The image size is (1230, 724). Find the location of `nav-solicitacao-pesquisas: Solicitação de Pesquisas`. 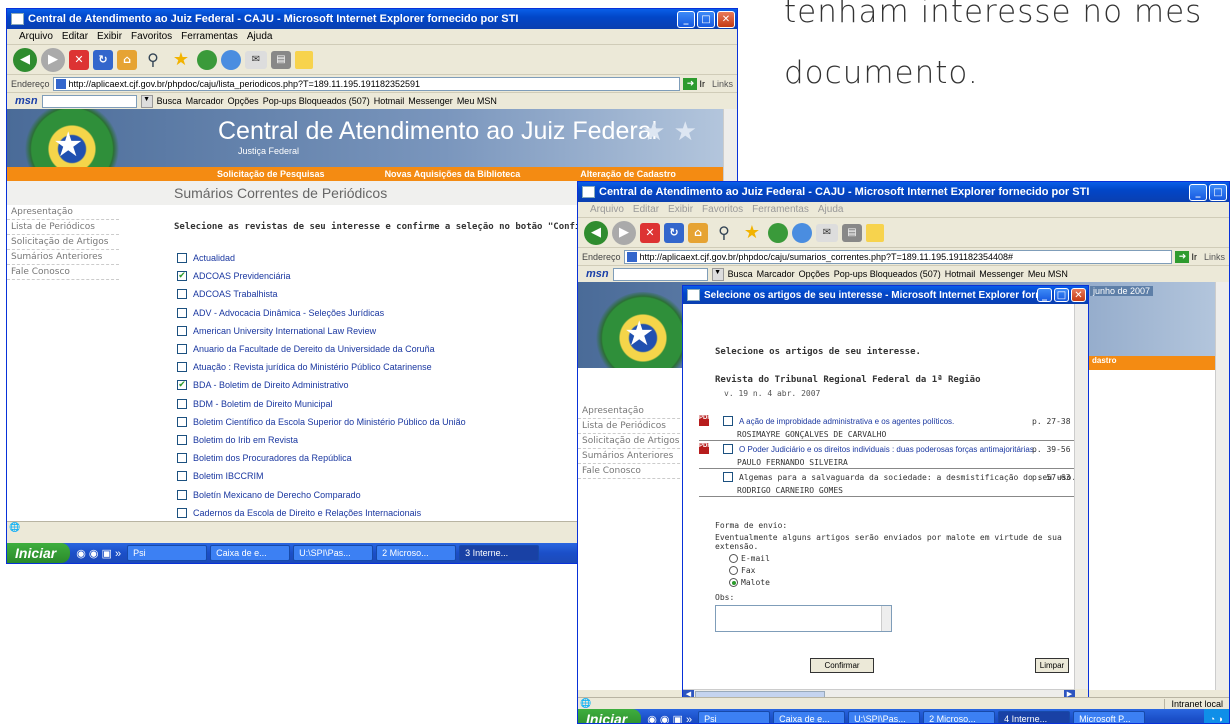

nav-solicitacao-pesquisas: Solicitação de Pesquisas is located at coordinates (271, 174).